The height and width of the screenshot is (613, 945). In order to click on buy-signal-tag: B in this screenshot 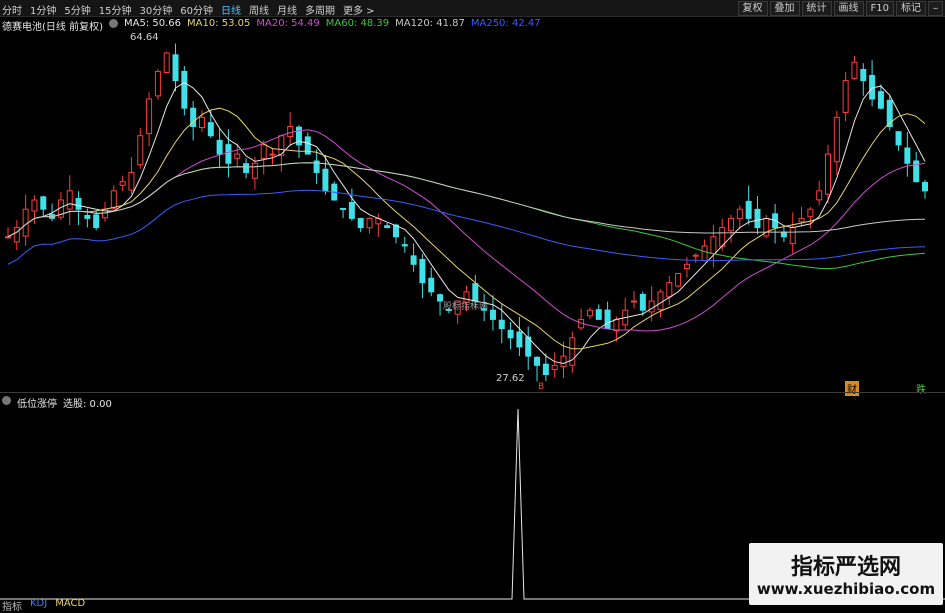, I will do `click(541, 387)`.